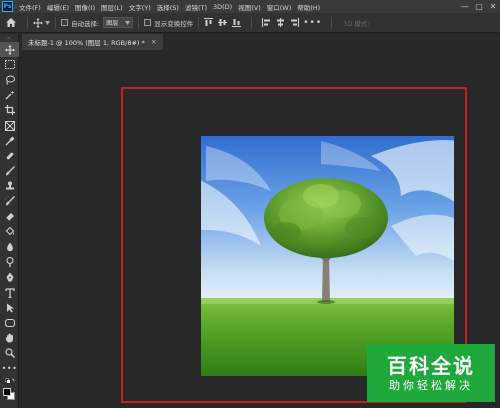  Describe the element at coordinates (9, 262) in the screenshot. I see `dodge-tool` at that location.